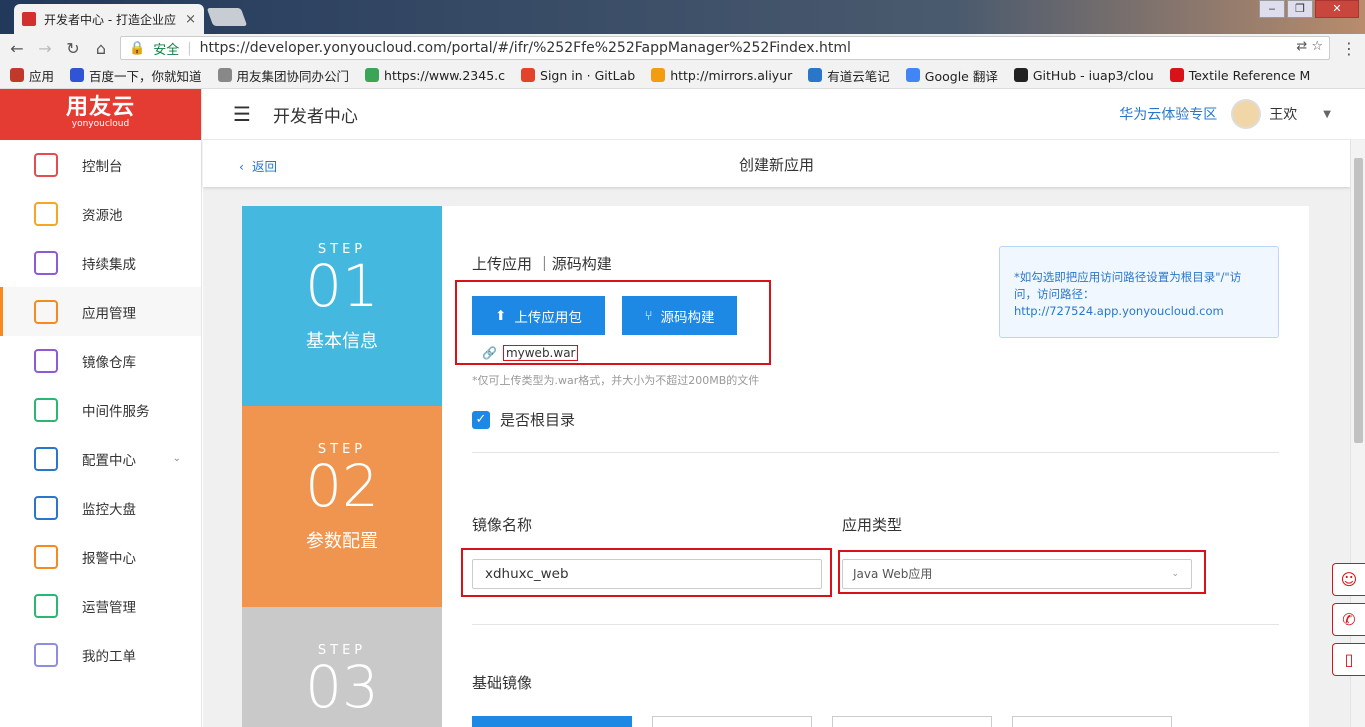 The image size is (1365, 727). I want to click on image-name-input: xdhuxc_web, so click(647, 574).